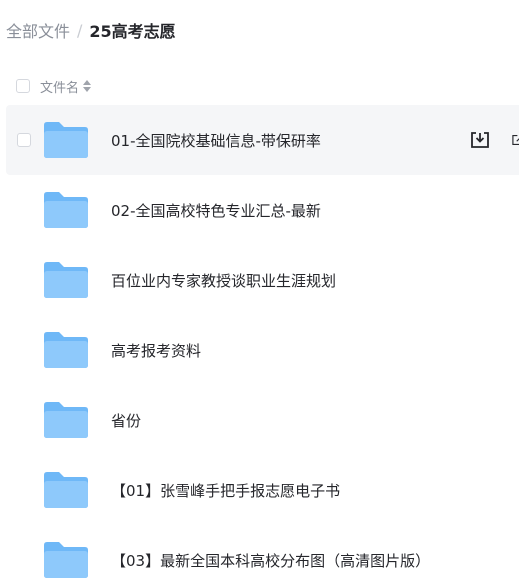  What do you see at coordinates (23, 86) in the screenshot?
I see `select-all-checkbox` at bounding box center [23, 86].